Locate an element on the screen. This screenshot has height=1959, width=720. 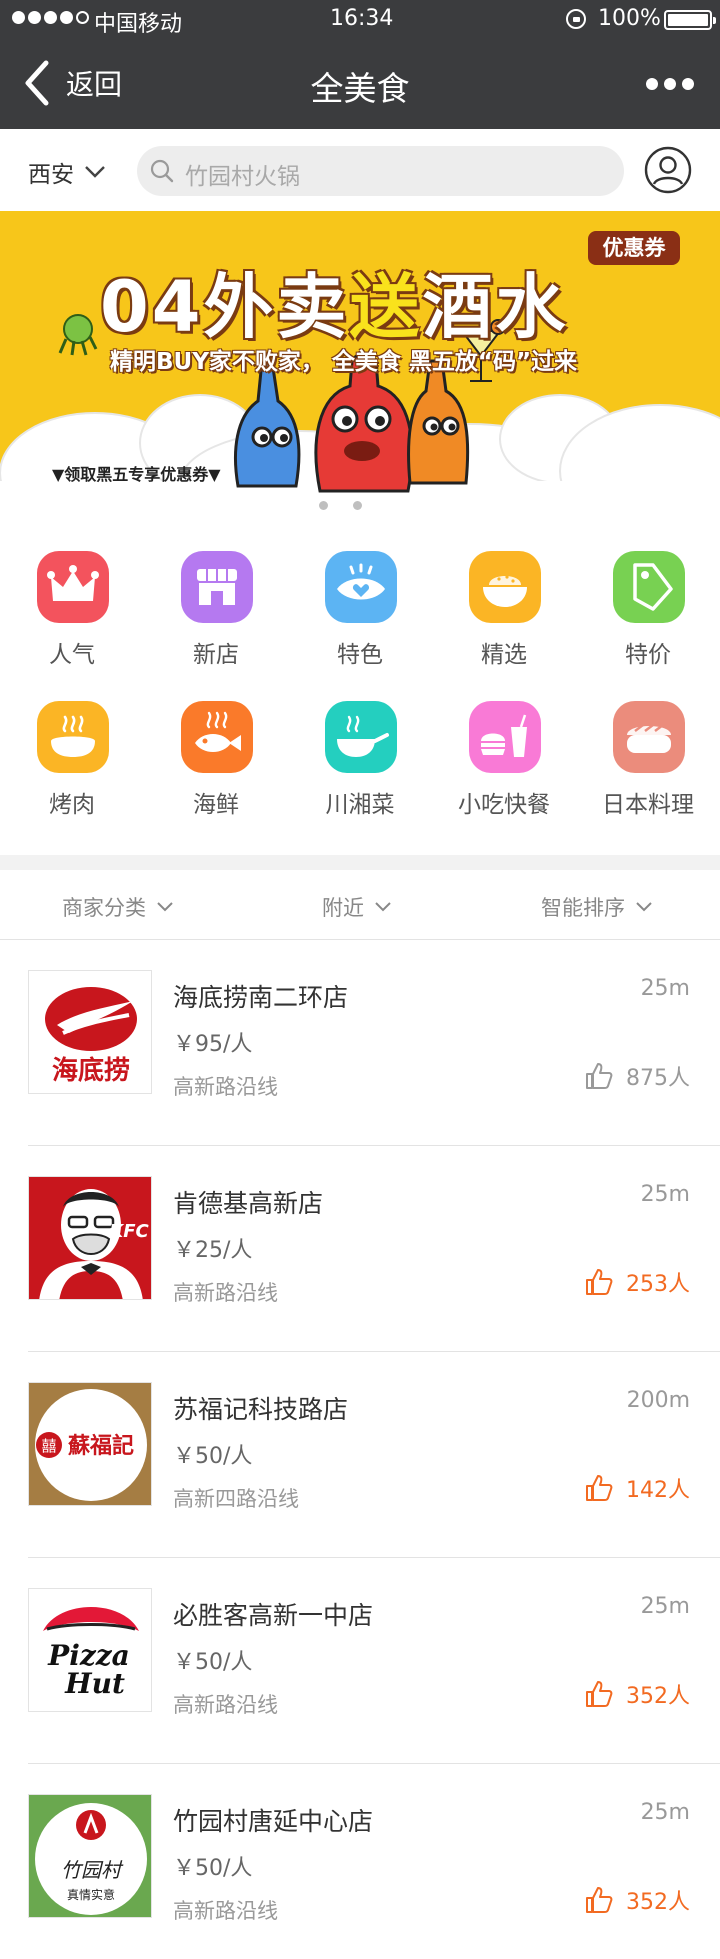
restaurant-name: 苏福记科技路店 is located at coordinates (261, 1409).